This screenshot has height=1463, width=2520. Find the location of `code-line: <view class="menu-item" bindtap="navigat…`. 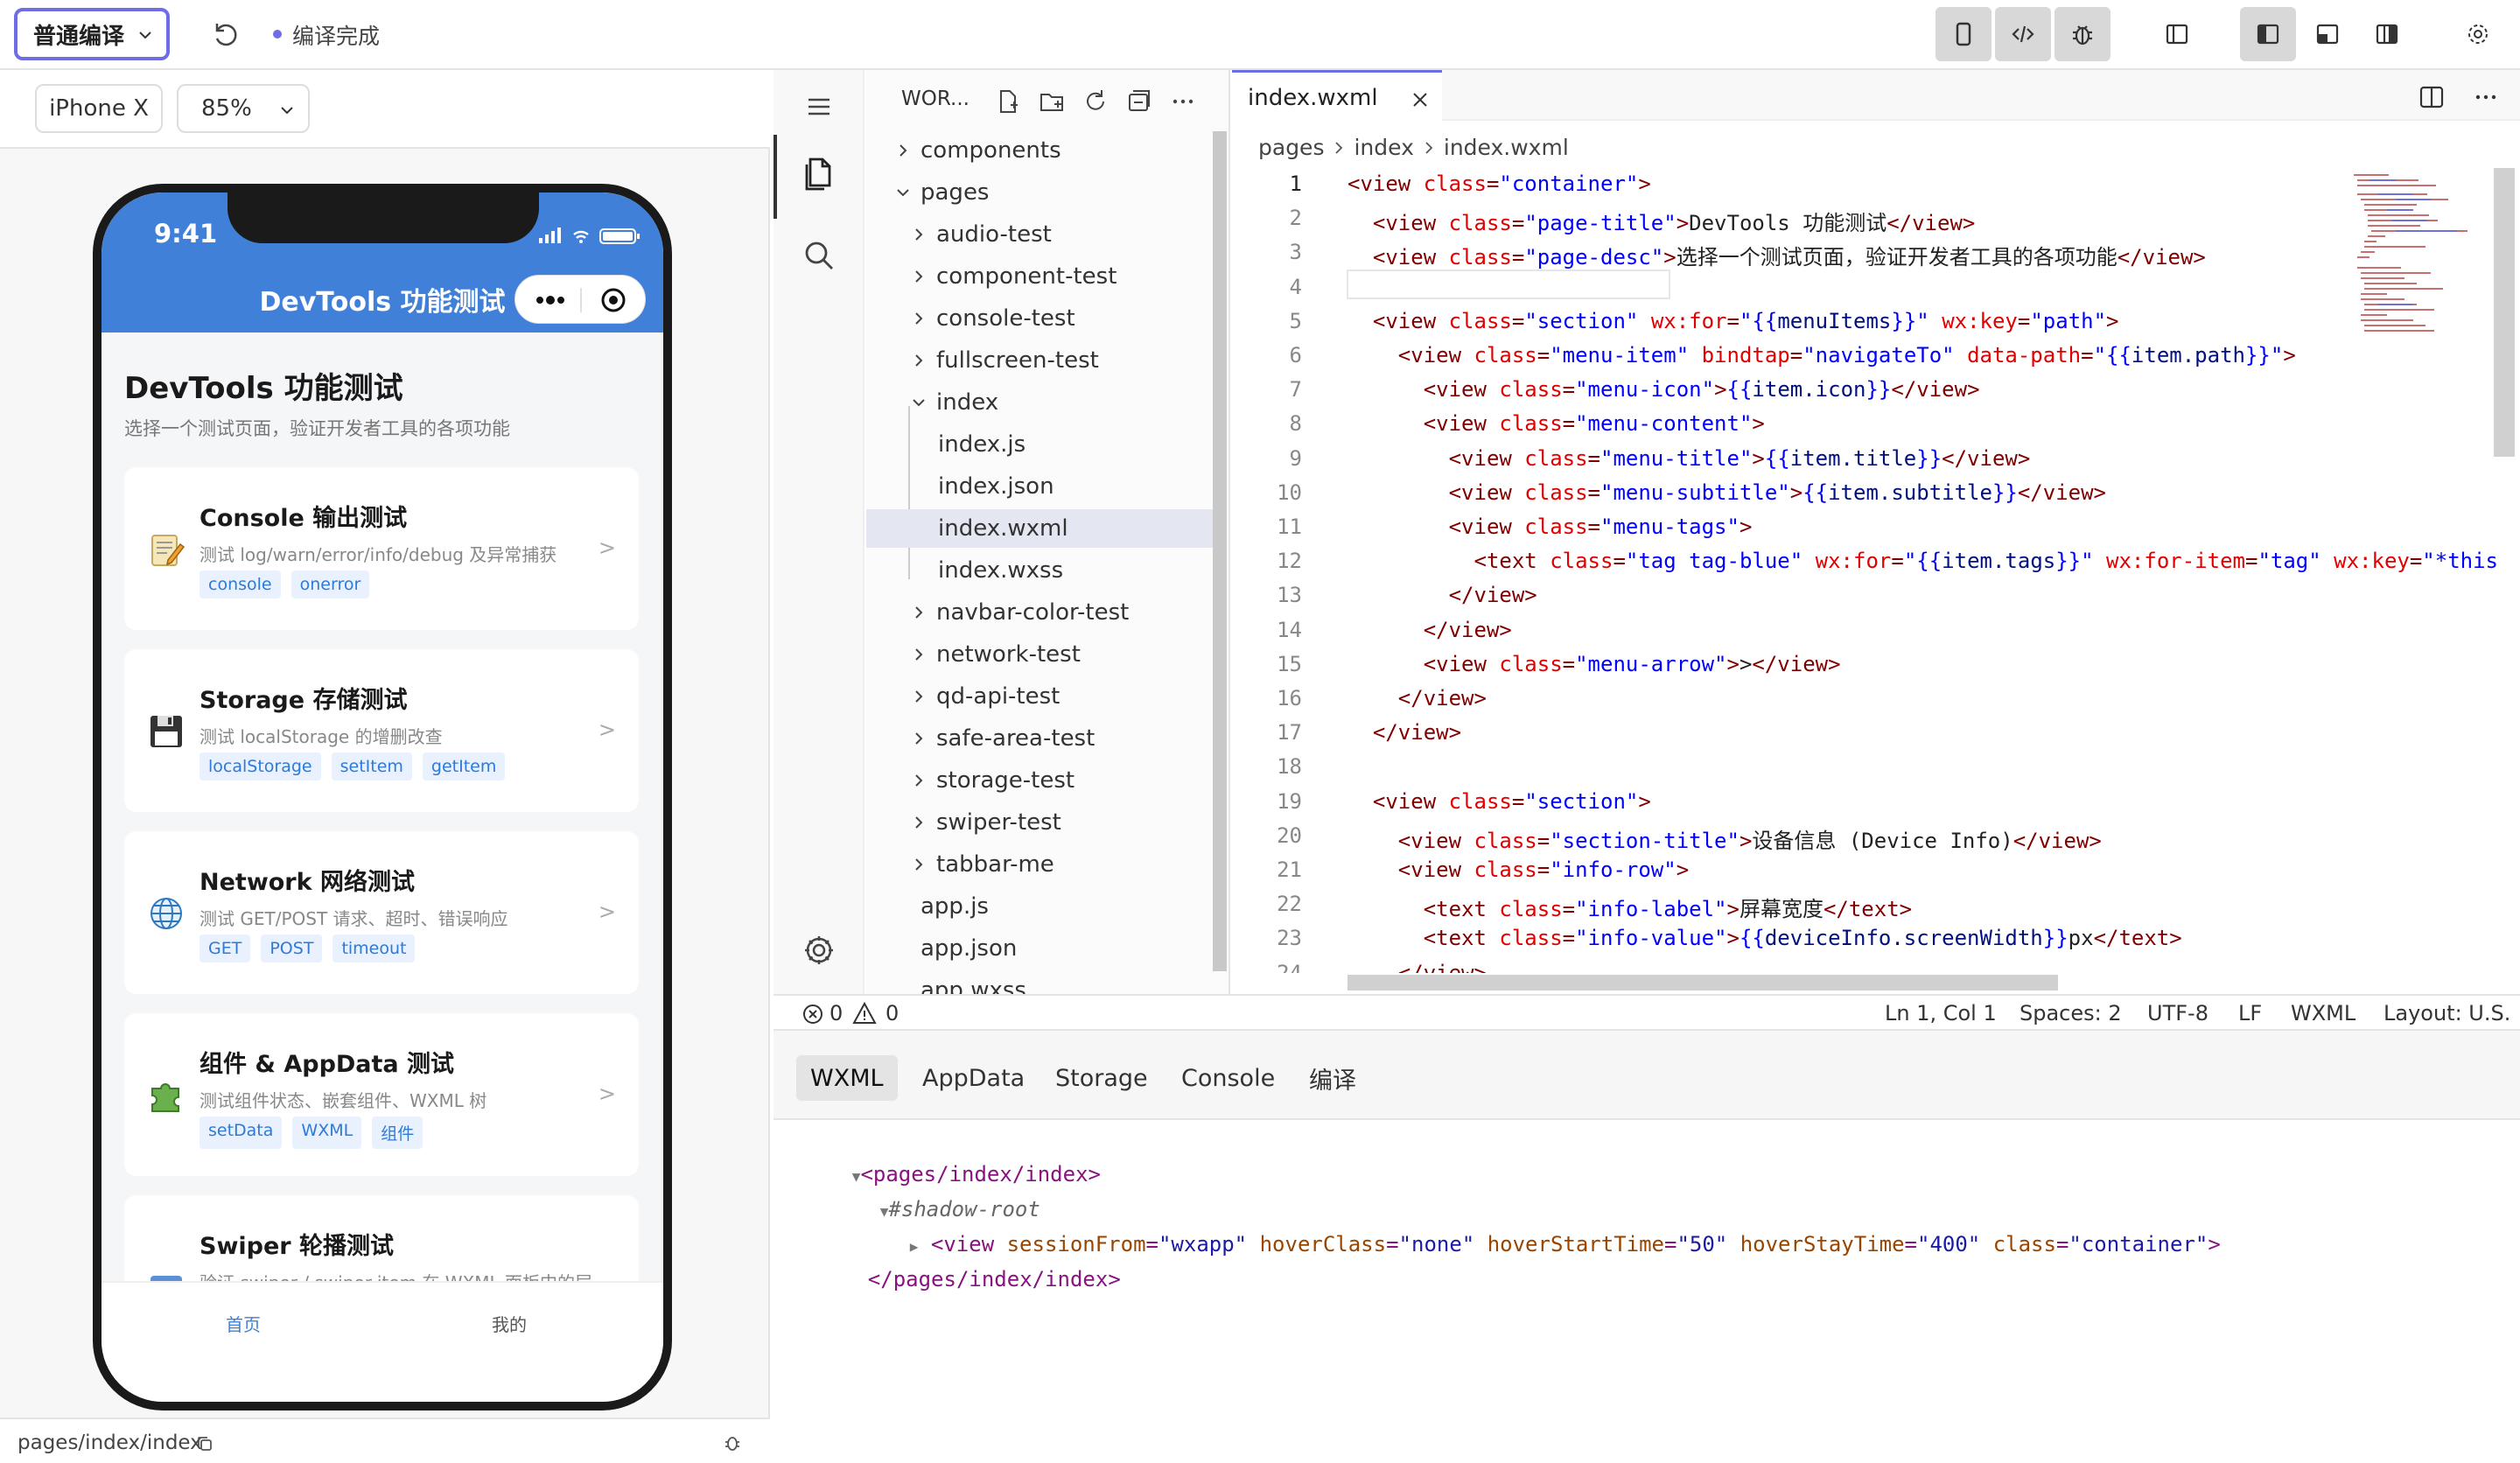

code-line: <view class="menu-item" bindtap="navigat… is located at coordinates (1822, 355).